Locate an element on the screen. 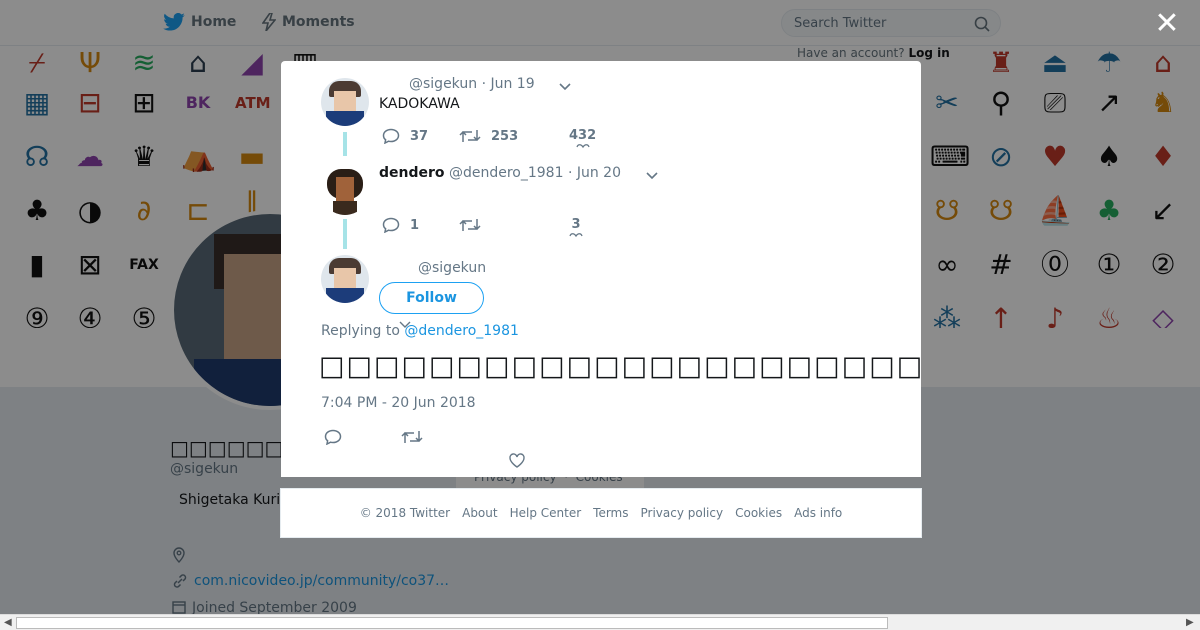  footer-about-link: About is located at coordinates (479, 513).